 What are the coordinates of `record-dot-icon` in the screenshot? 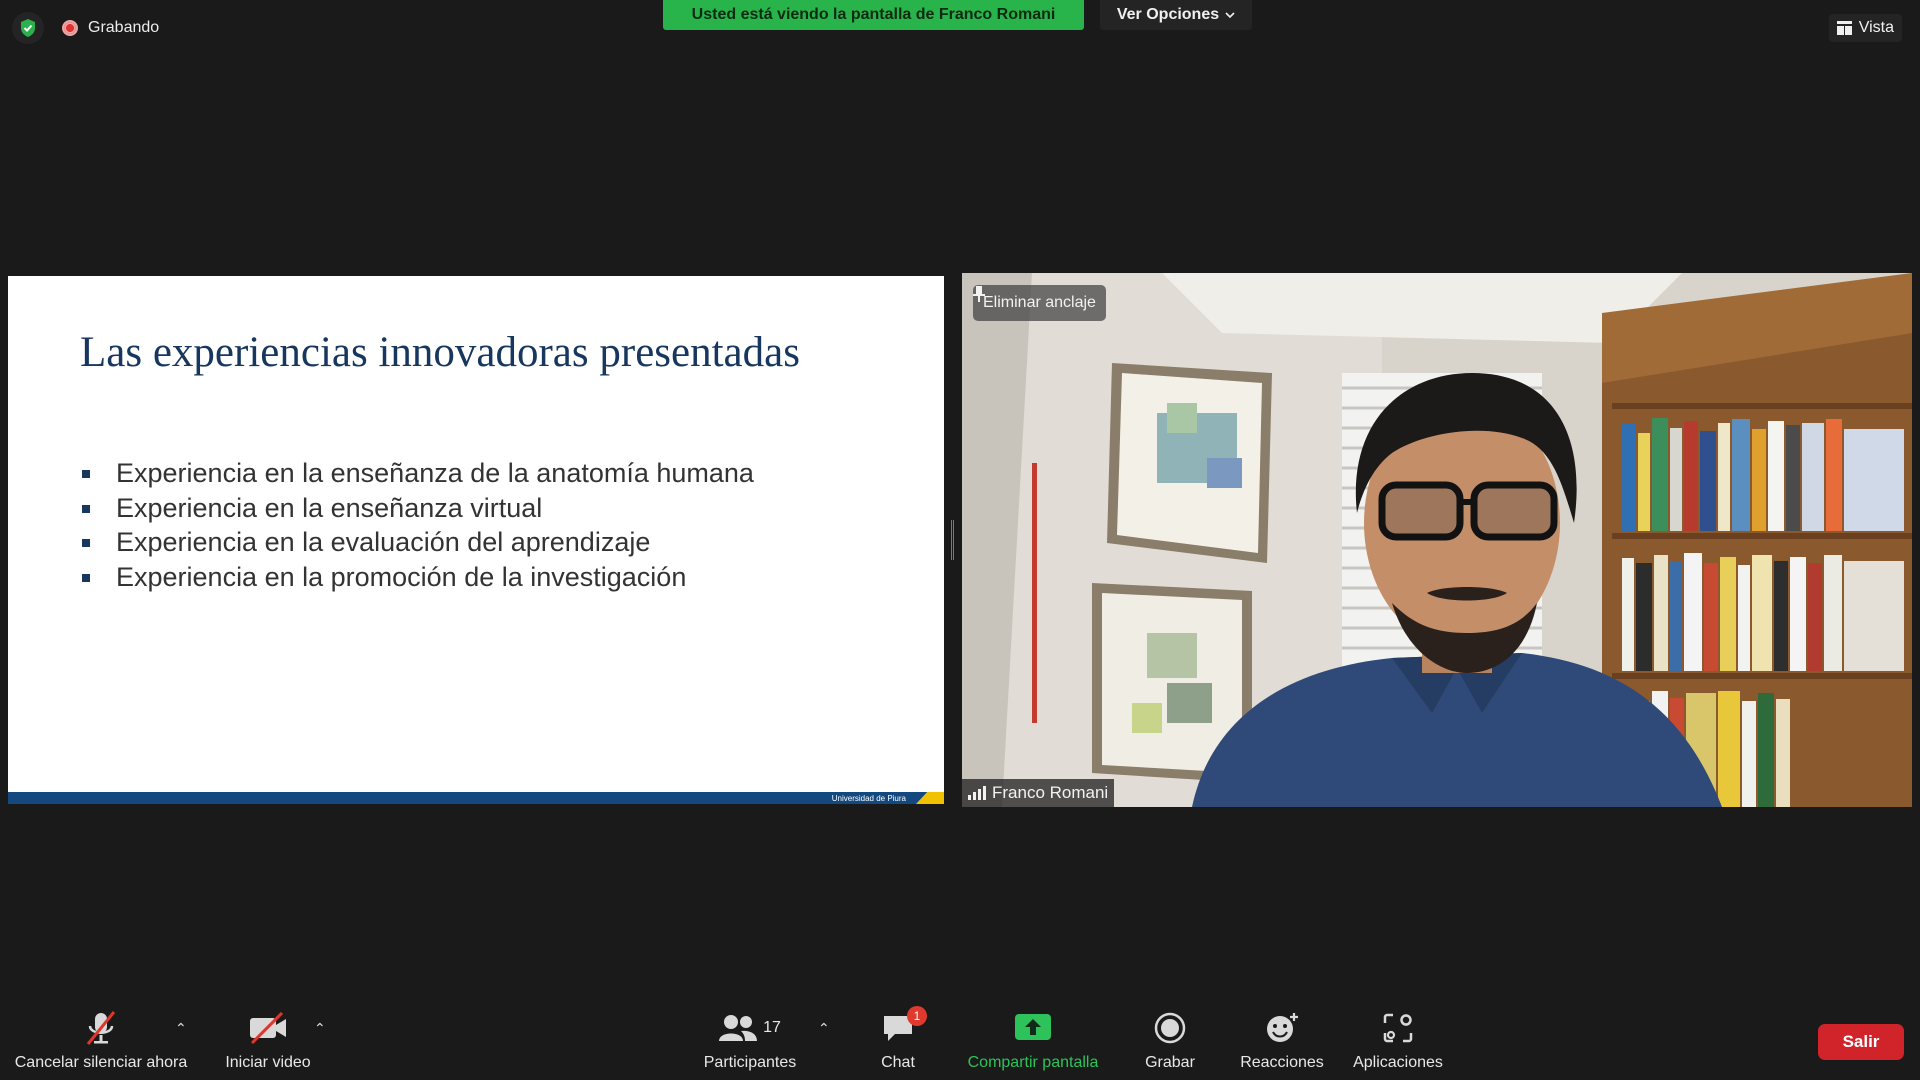 It's located at (70, 28).